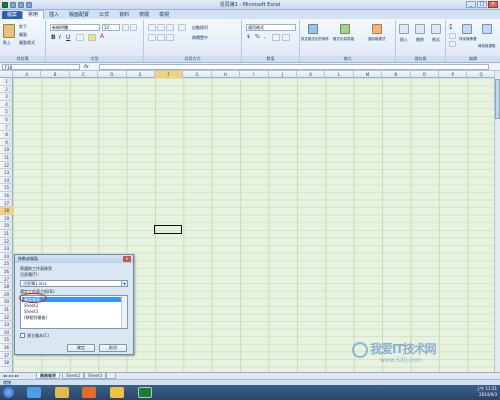 Image resolution: width=500 pixels, height=400 pixels. What do you see at coordinates (21, 5) in the screenshot?
I see `undo-icon` at bounding box center [21, 5].